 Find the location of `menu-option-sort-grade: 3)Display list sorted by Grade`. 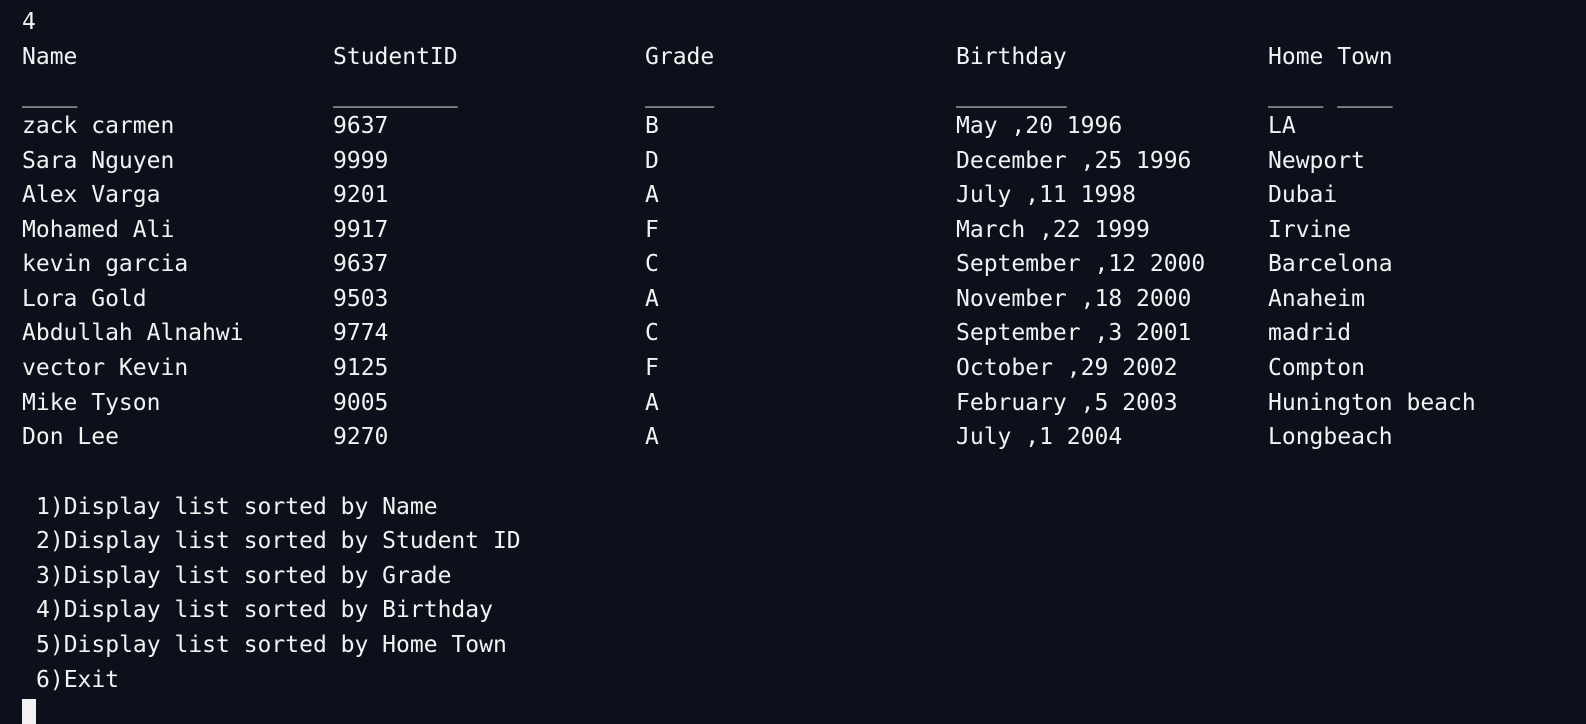

menu-option-sort-grade: 3)Display list sorted by Grade is located at coordinates (244, 576).